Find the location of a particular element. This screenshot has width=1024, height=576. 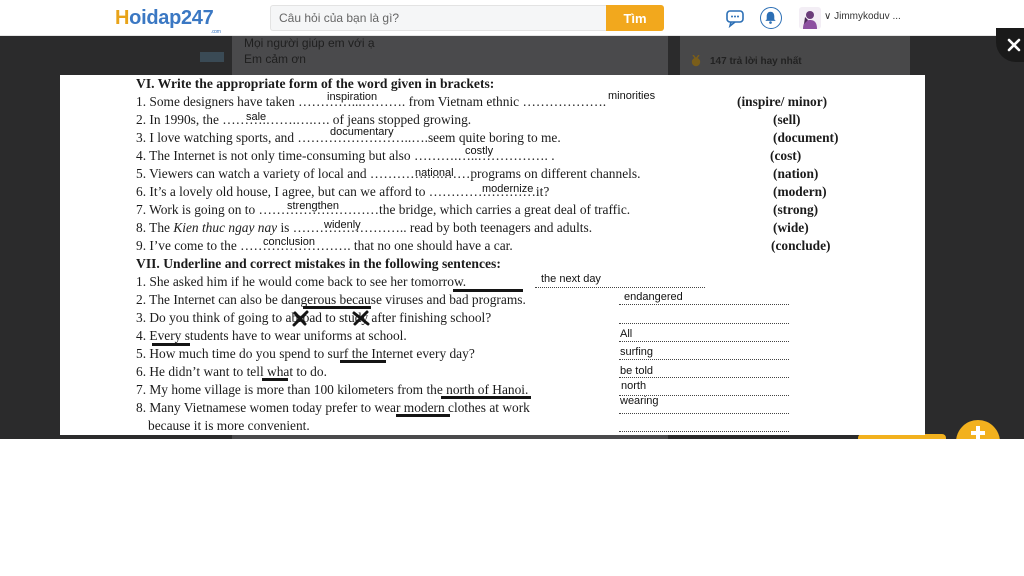

background-question-text: Em cảm ơn is located at coordinates (275, 59).